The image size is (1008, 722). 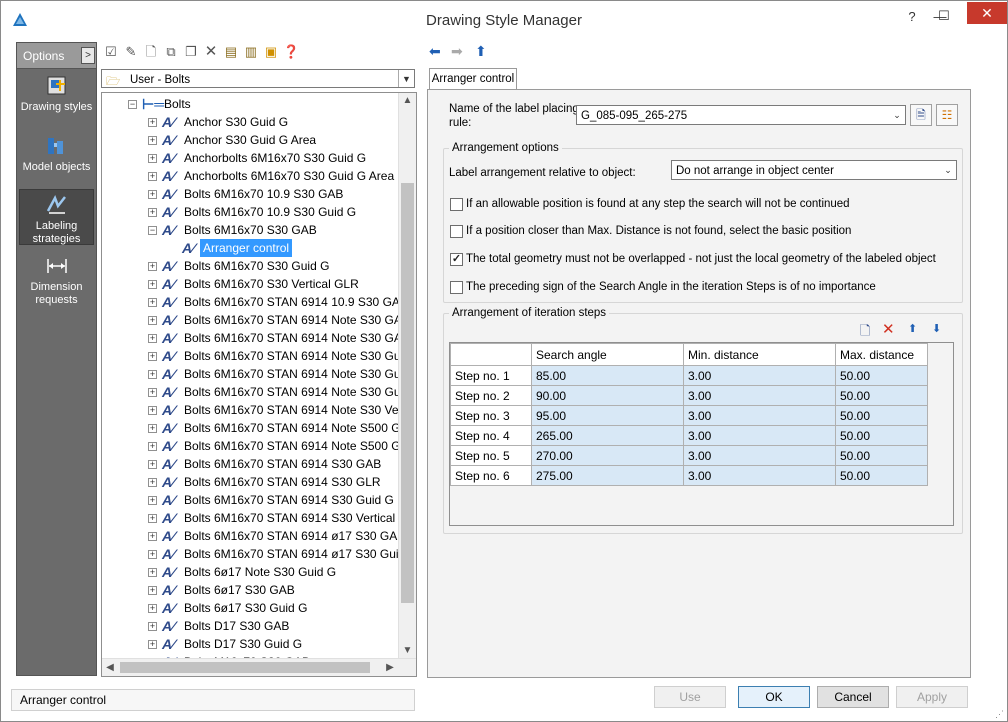 What do you see at coordinates (407, 651) in the screenshot?
I see `scroll-down-icon: ▼` at bounding box center [407, 651].